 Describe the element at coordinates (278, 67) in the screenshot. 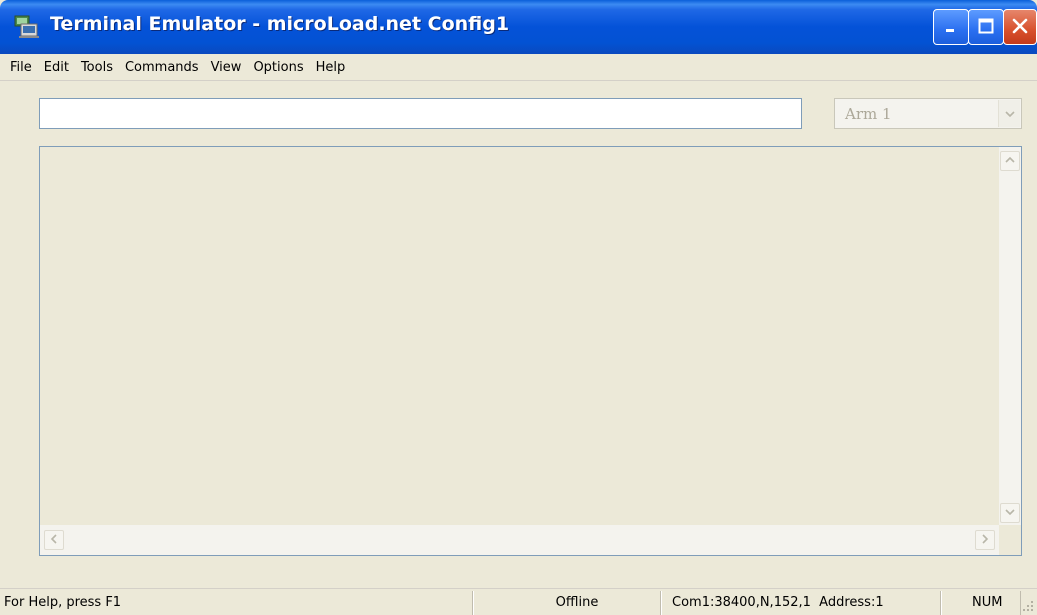

I see `menu-options: Options` at that location.